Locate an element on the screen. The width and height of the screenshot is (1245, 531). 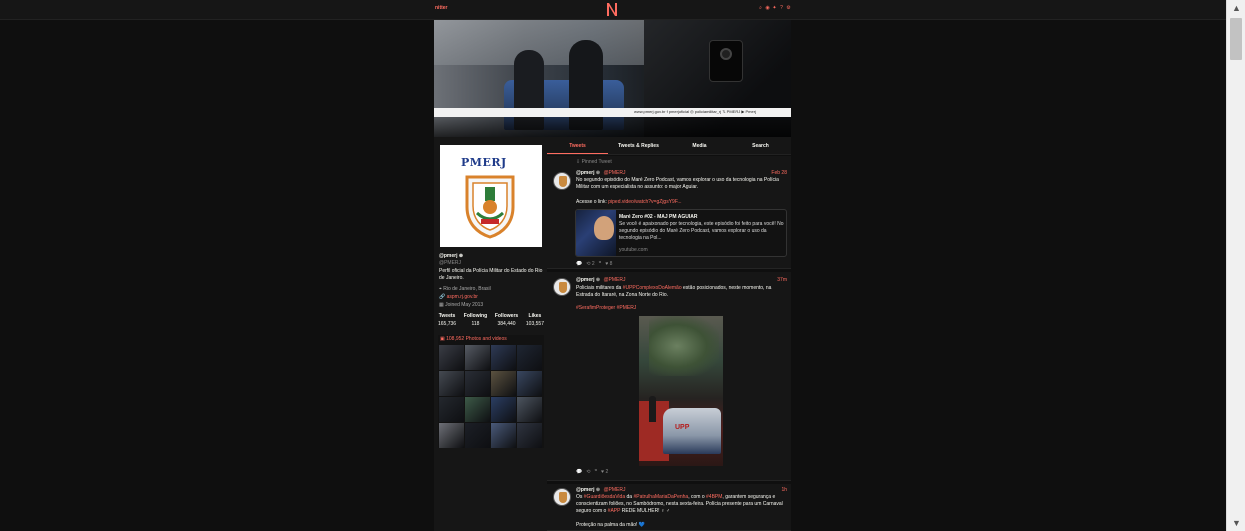
scrollbar-thumb is located at coordinates (1236, 39).